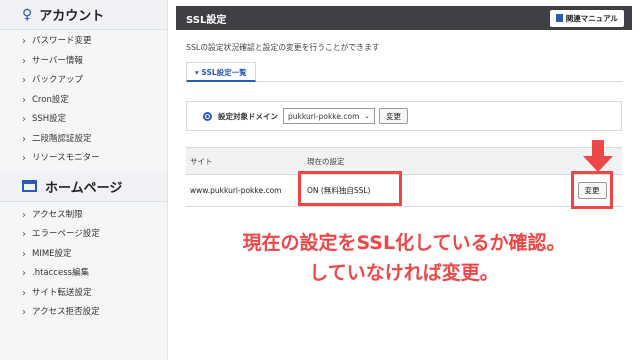 Image resolution: width=640 pixels, height=360 pixels. Describe the element at coordinates (206, 20) in the screenshot. I see `page-title: SSL設定` at that location.